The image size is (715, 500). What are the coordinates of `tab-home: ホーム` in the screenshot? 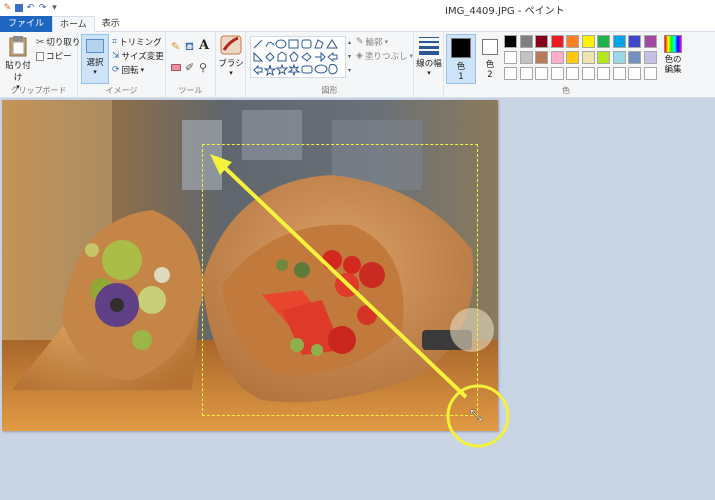 It's located at (73, 24).